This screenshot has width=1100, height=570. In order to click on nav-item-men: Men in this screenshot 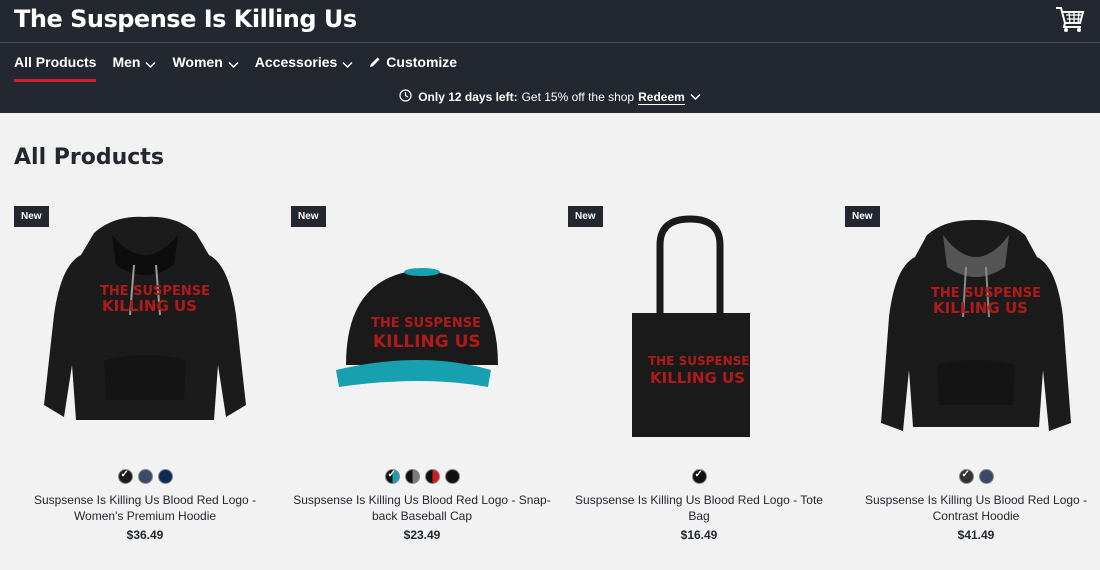, I will do `click(134, 68)`.